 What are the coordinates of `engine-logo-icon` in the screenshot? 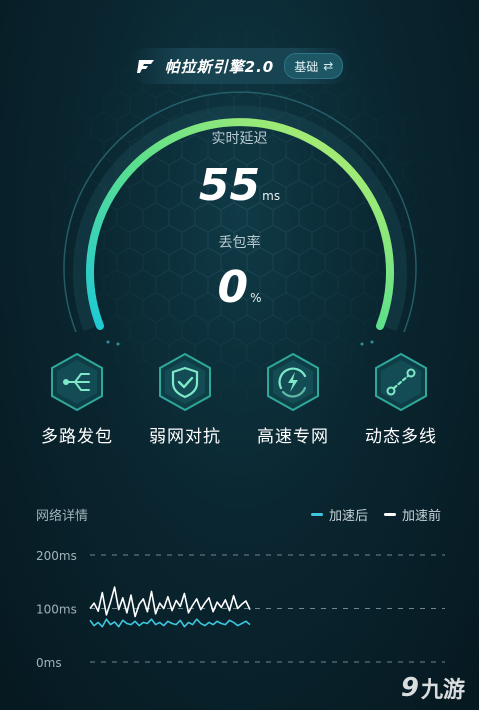 It's located at (145, 66).